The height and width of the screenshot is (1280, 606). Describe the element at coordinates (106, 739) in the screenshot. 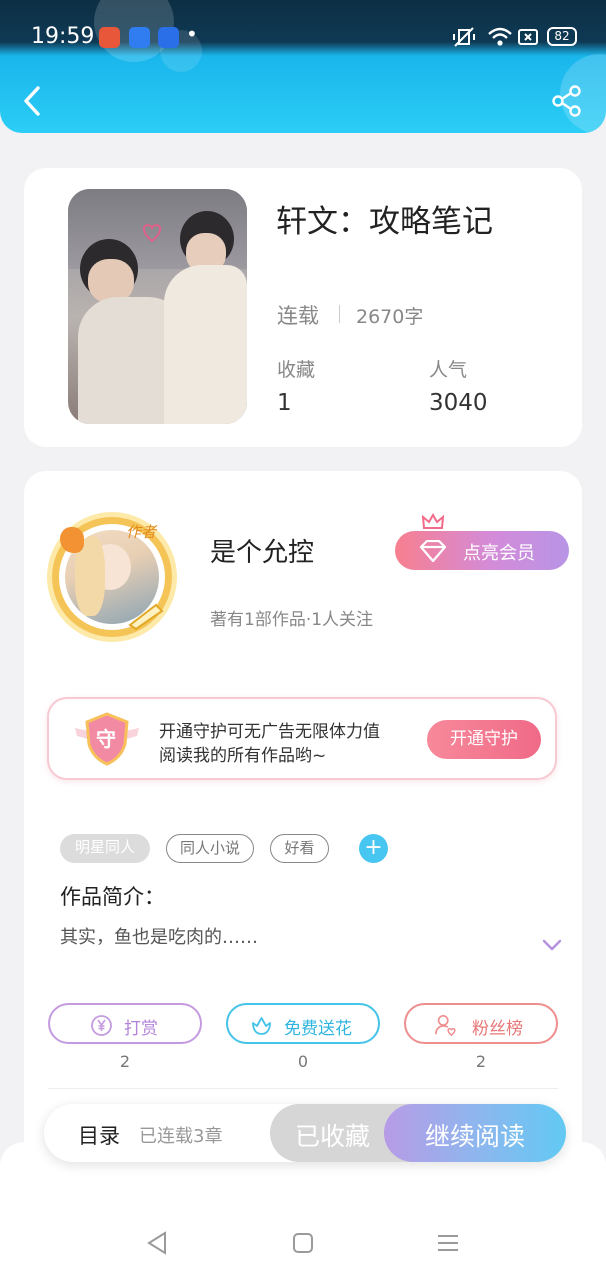

I see `guard-shield-char: 守` at that location.